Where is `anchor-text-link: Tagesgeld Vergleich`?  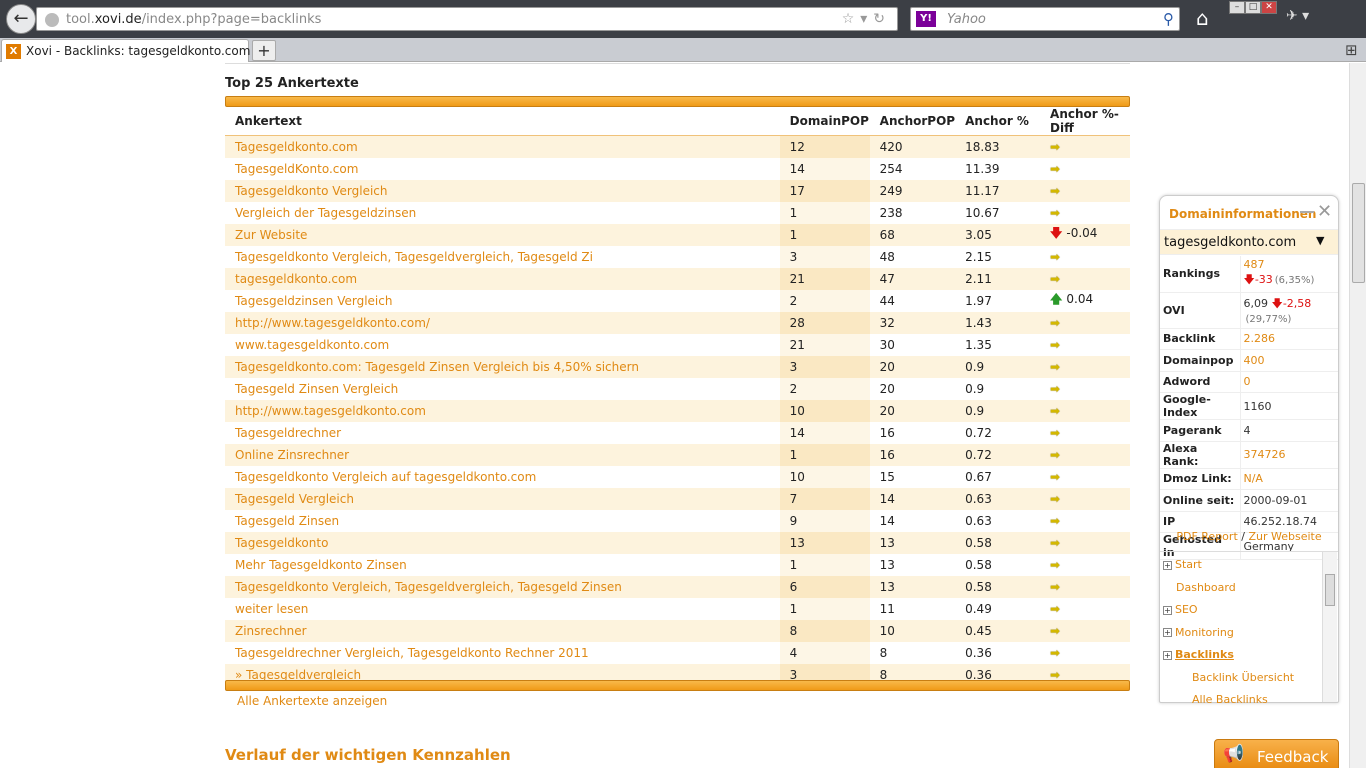
anchor-text-link: Tagesgeld Vergleich is located at coordinates (502, 498).